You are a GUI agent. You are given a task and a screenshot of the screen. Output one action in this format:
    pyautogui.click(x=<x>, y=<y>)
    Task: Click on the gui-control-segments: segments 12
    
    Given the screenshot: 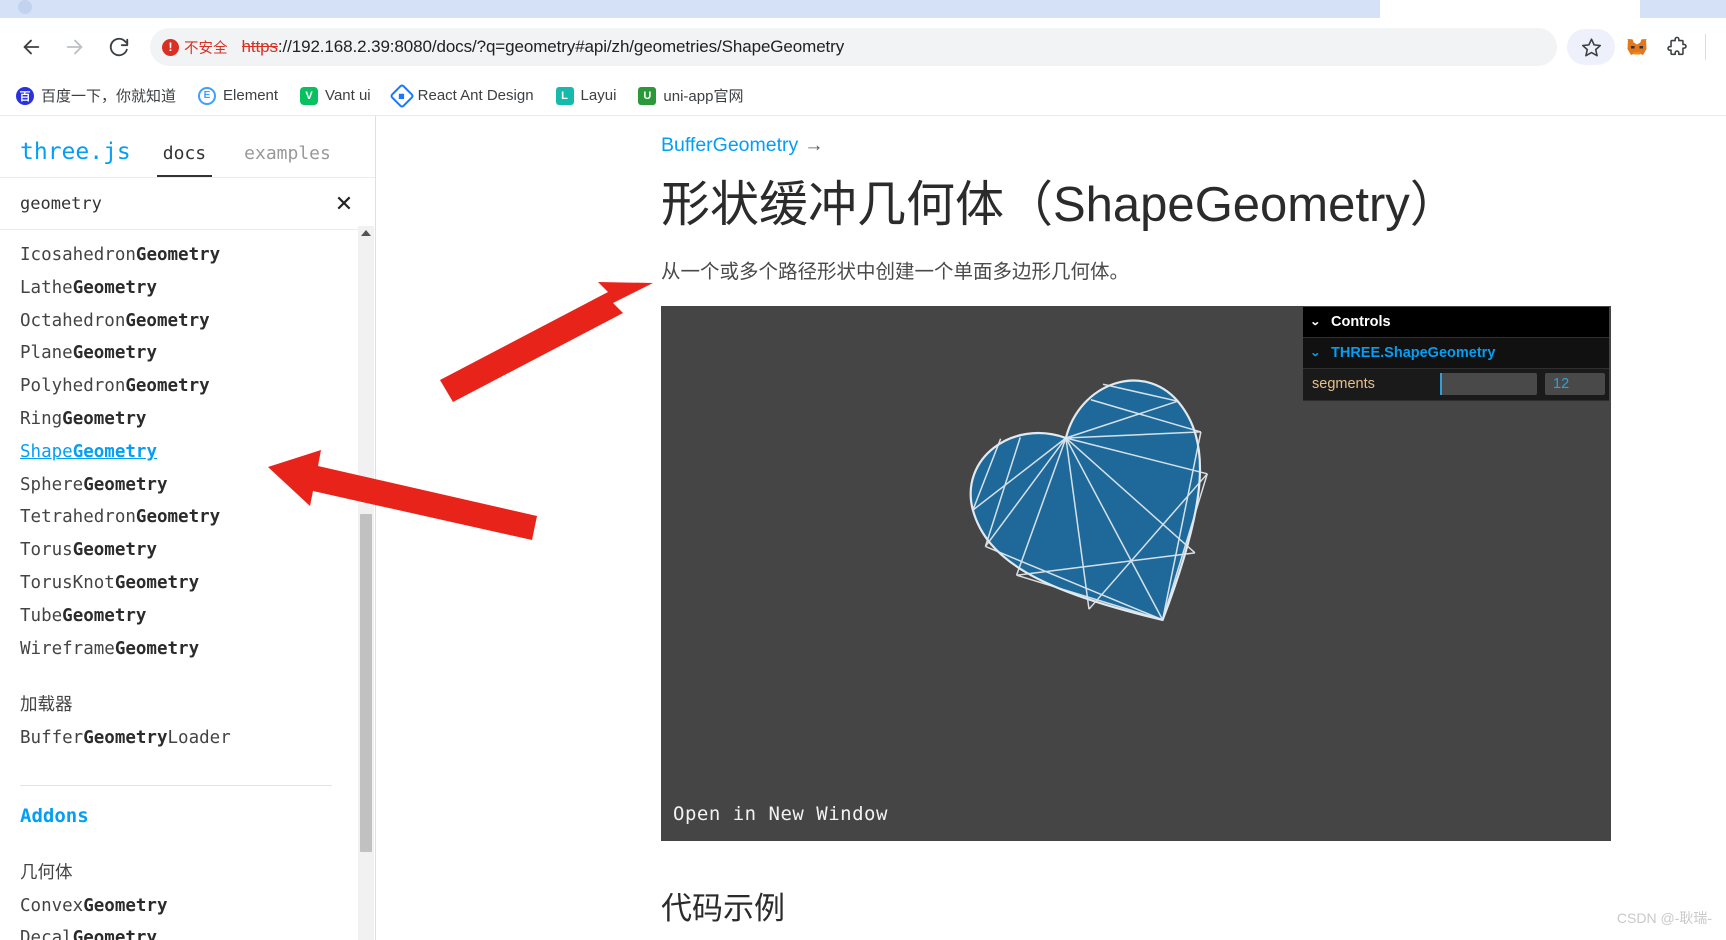 What is the action you would take?
    pyautogui.click(x=1456, y=384)
    